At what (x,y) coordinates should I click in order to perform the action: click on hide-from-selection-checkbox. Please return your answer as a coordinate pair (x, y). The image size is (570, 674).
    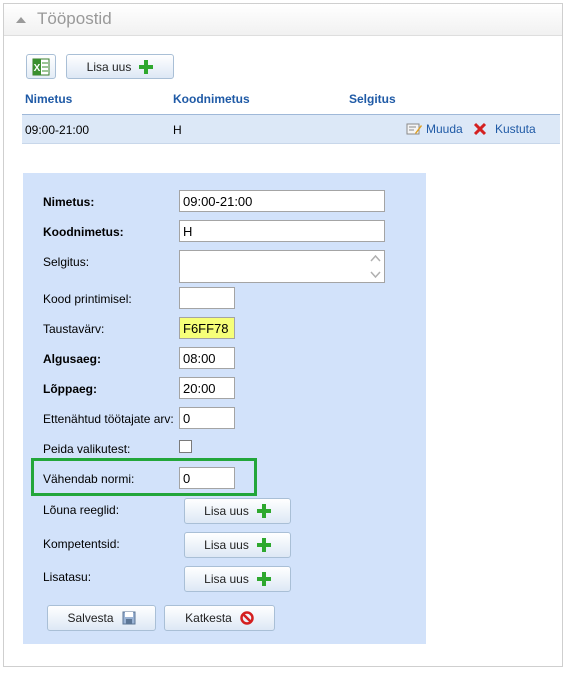
    Looking at the image, I should click on (185, 446).